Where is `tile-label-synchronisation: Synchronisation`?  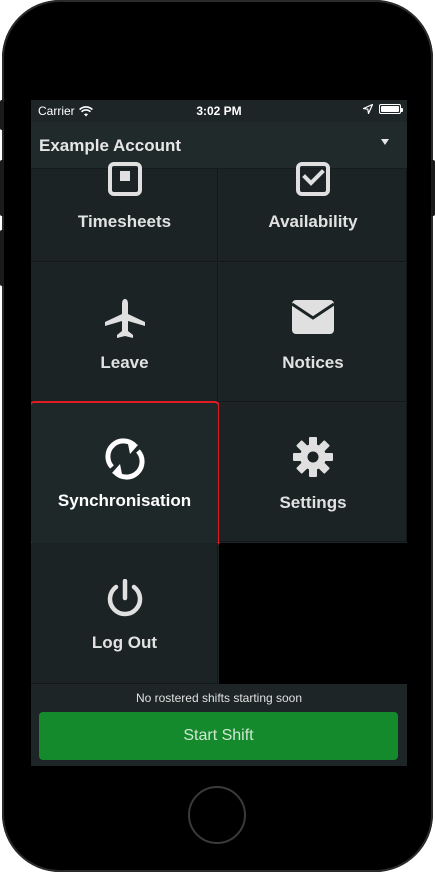 tile-label-synchronisation: Synchronisation is located at coordinates (124, 500).